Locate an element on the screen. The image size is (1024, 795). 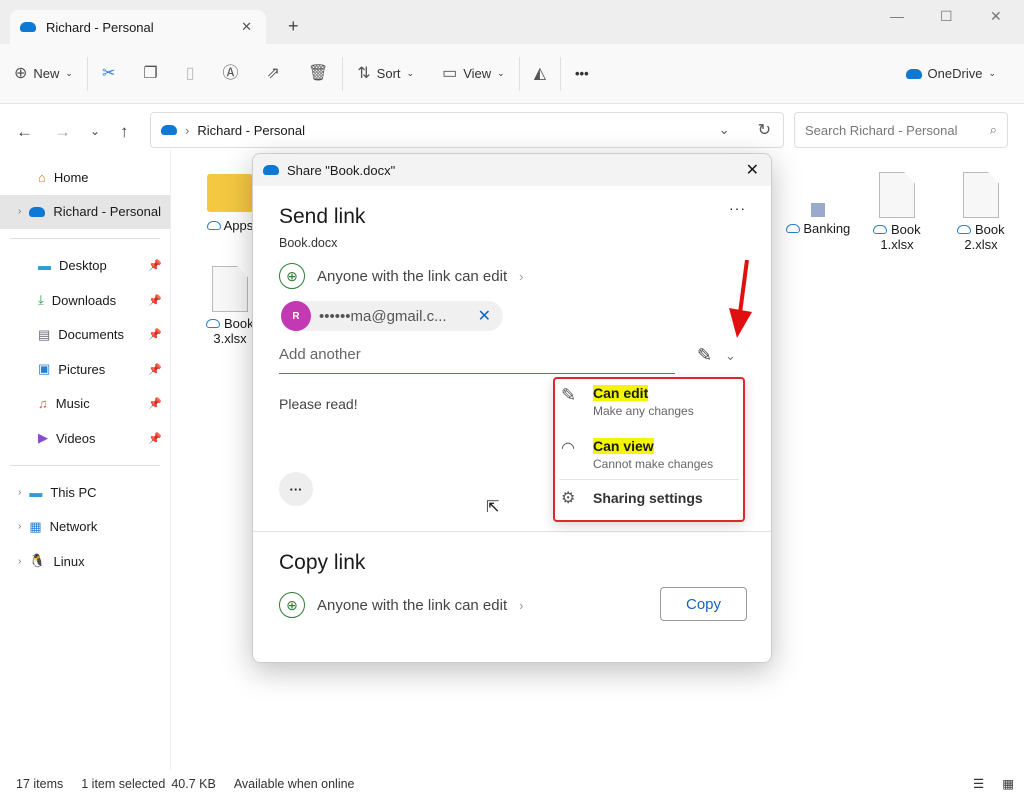
search-input: Search Richard - Personal ⌕ is located at coordinates (901, 130).